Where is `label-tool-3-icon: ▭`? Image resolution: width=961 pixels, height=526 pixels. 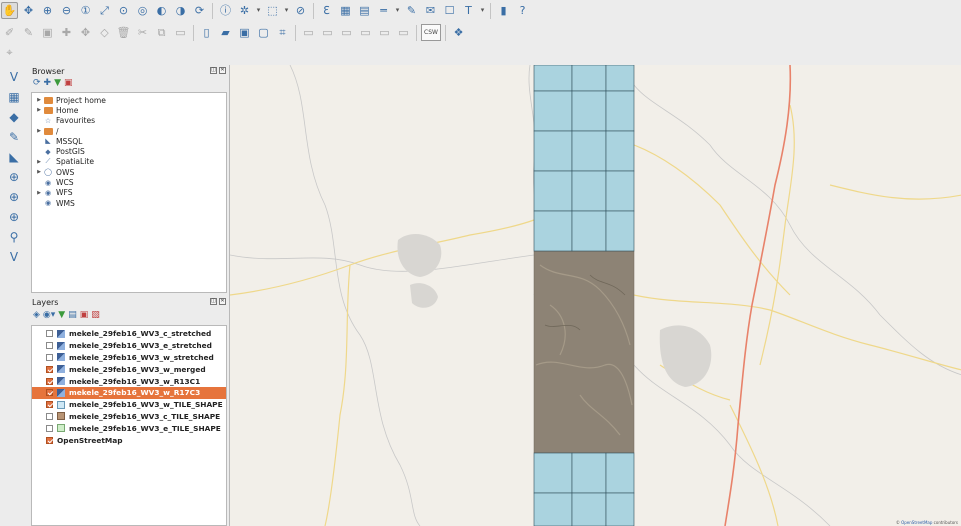 label-tool-3-icon: ▭ is located at coordinates (346, 32).